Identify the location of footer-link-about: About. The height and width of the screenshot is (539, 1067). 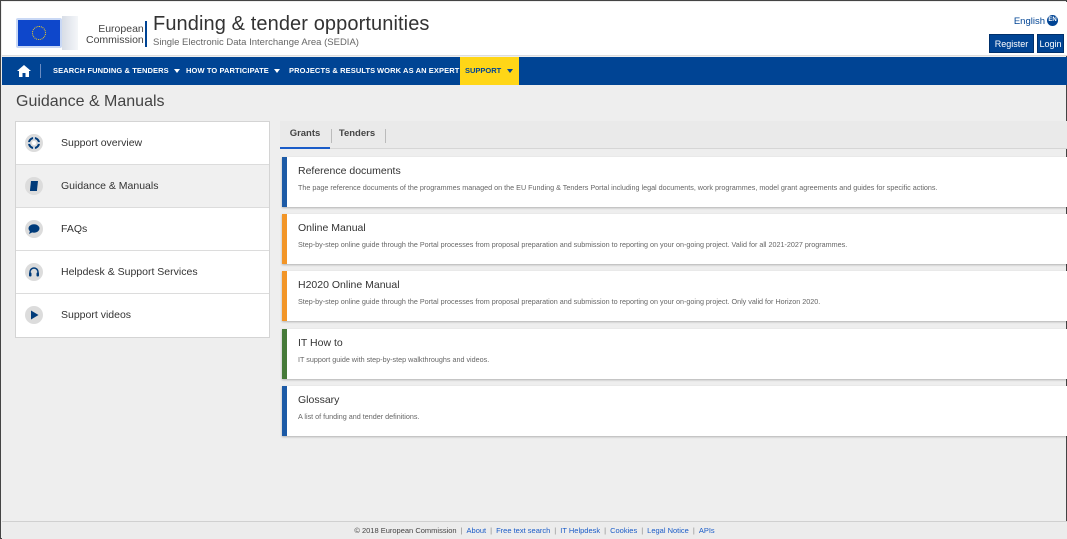
(477, 530).